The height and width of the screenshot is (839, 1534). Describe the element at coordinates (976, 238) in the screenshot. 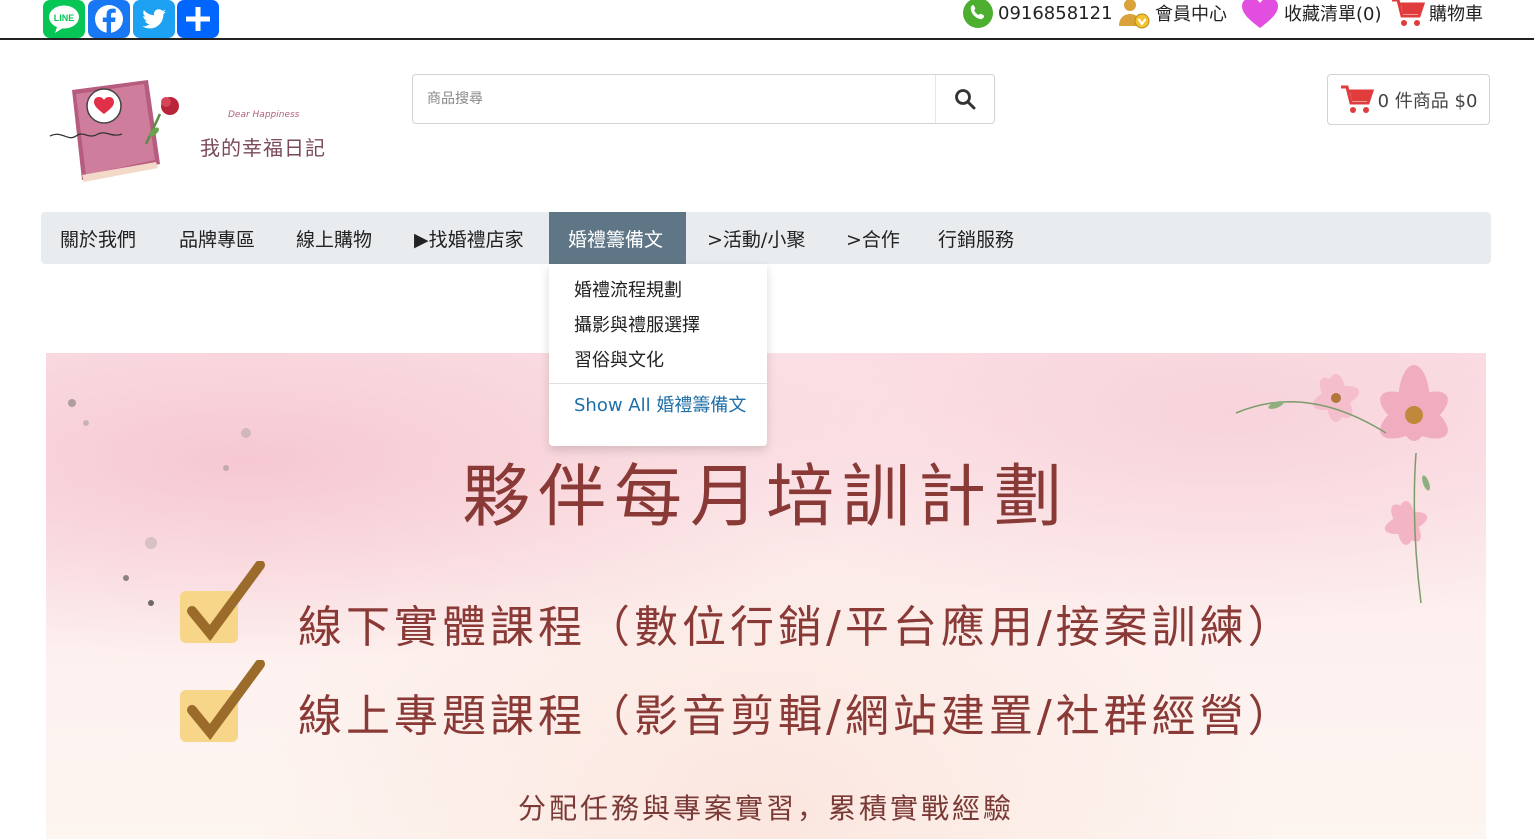

I see `nav-item-marketing: 行銷服務` at that location.